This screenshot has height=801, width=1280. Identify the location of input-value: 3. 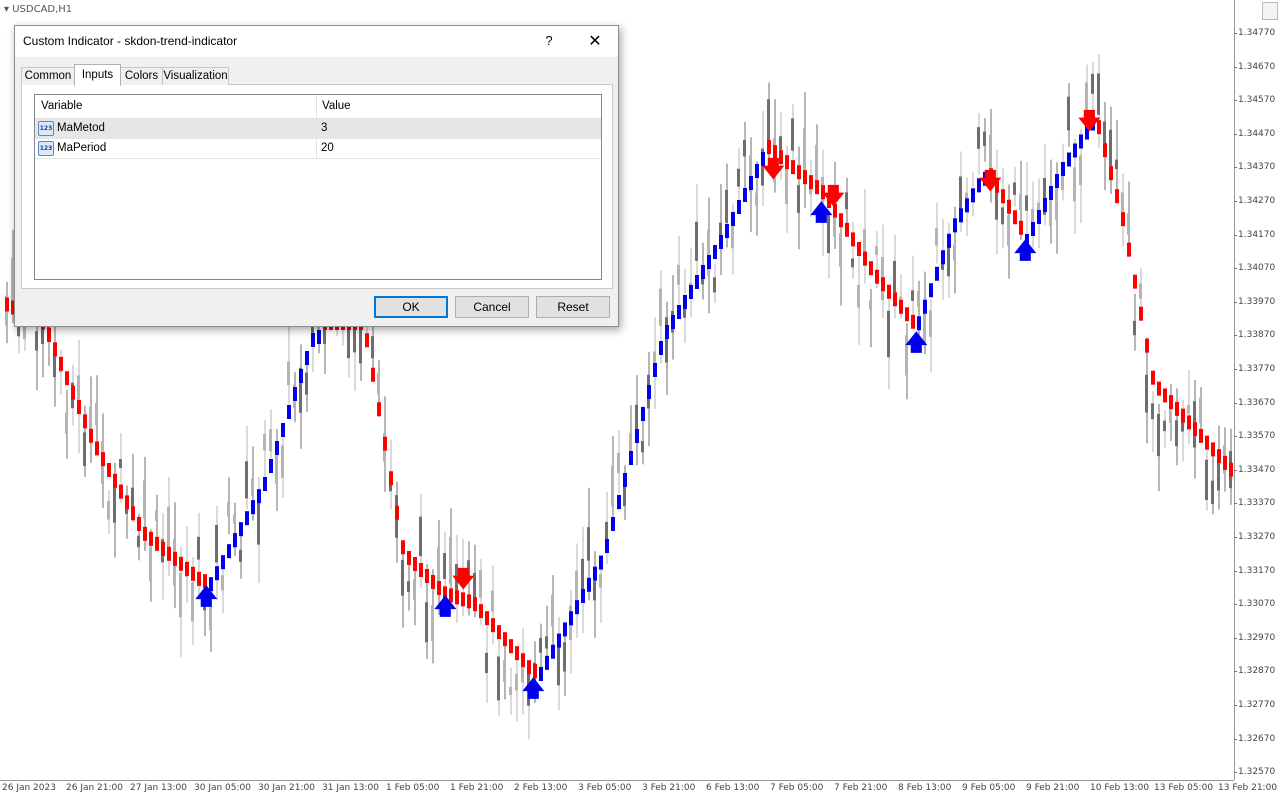
(324, 128).